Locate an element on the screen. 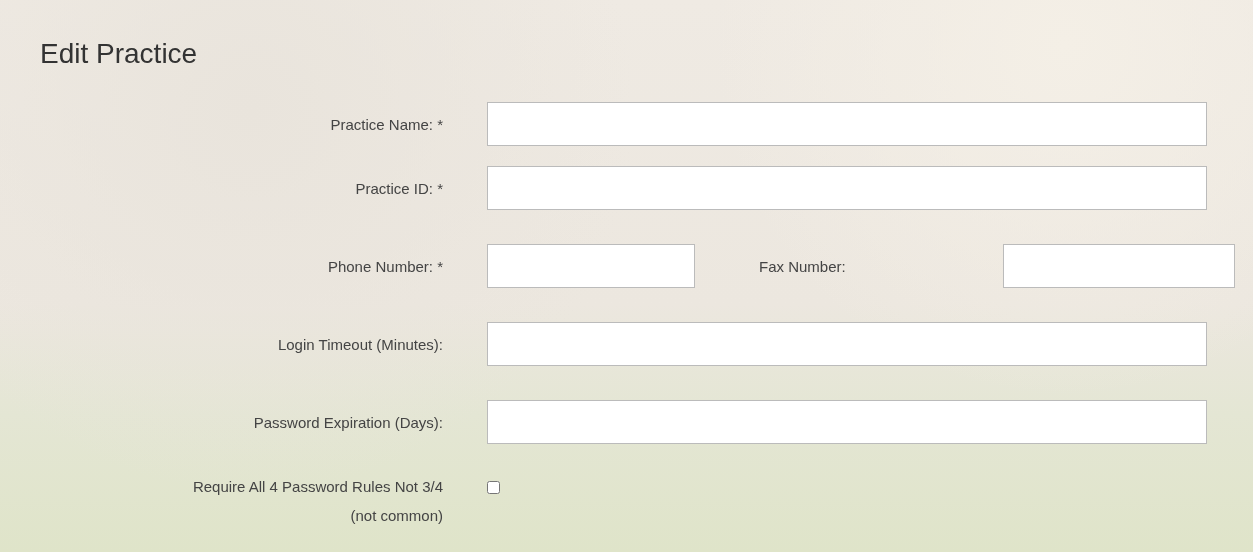 The image size is (1253, 552). field-label: Login Timeout (Minutes): is located at coordinates (359, 344).